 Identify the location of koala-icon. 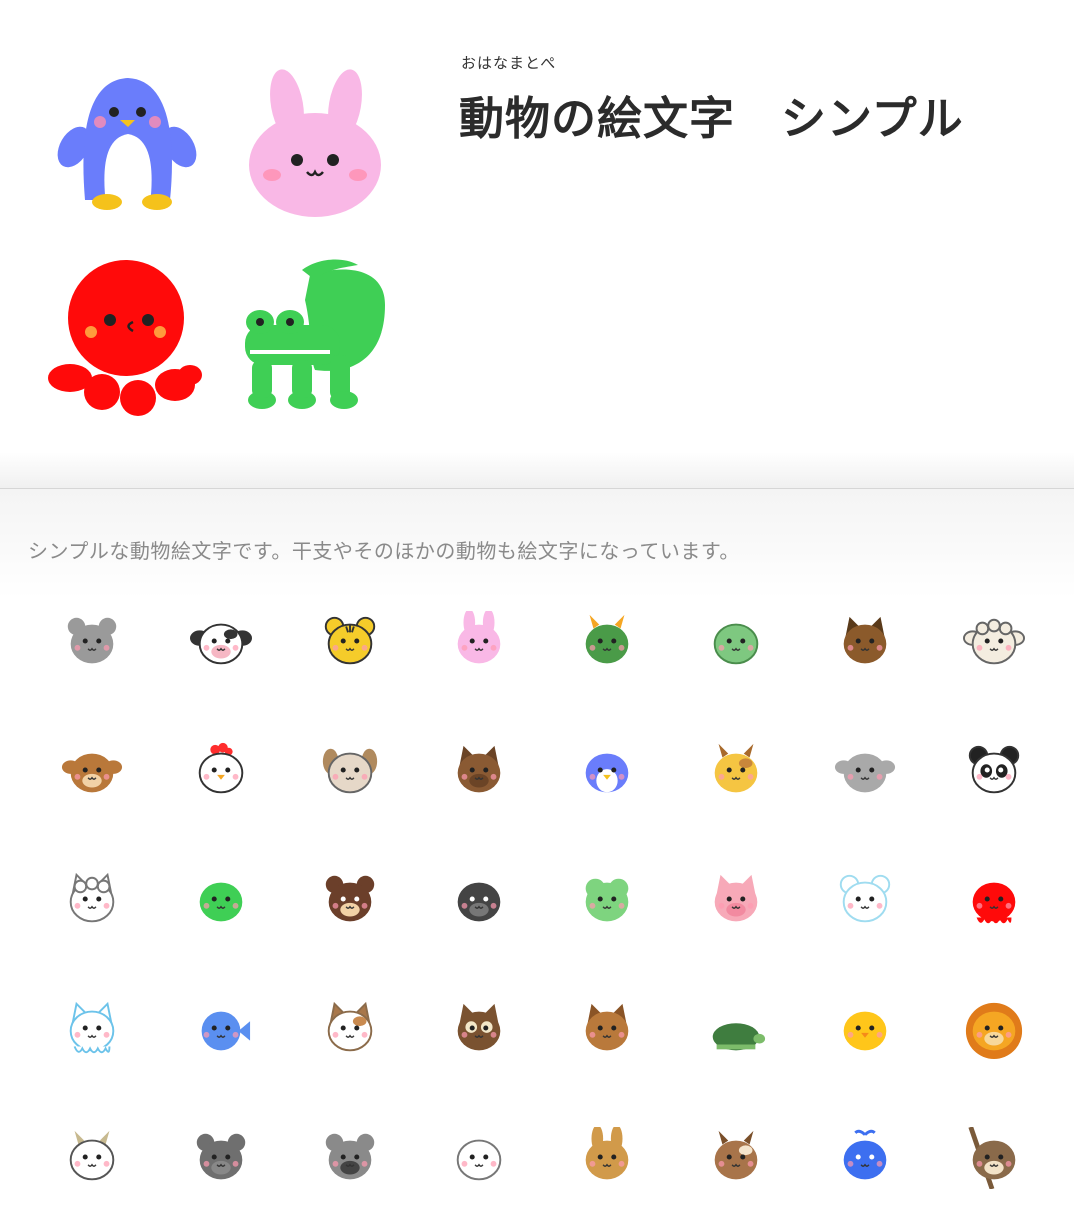
(350, 1156).